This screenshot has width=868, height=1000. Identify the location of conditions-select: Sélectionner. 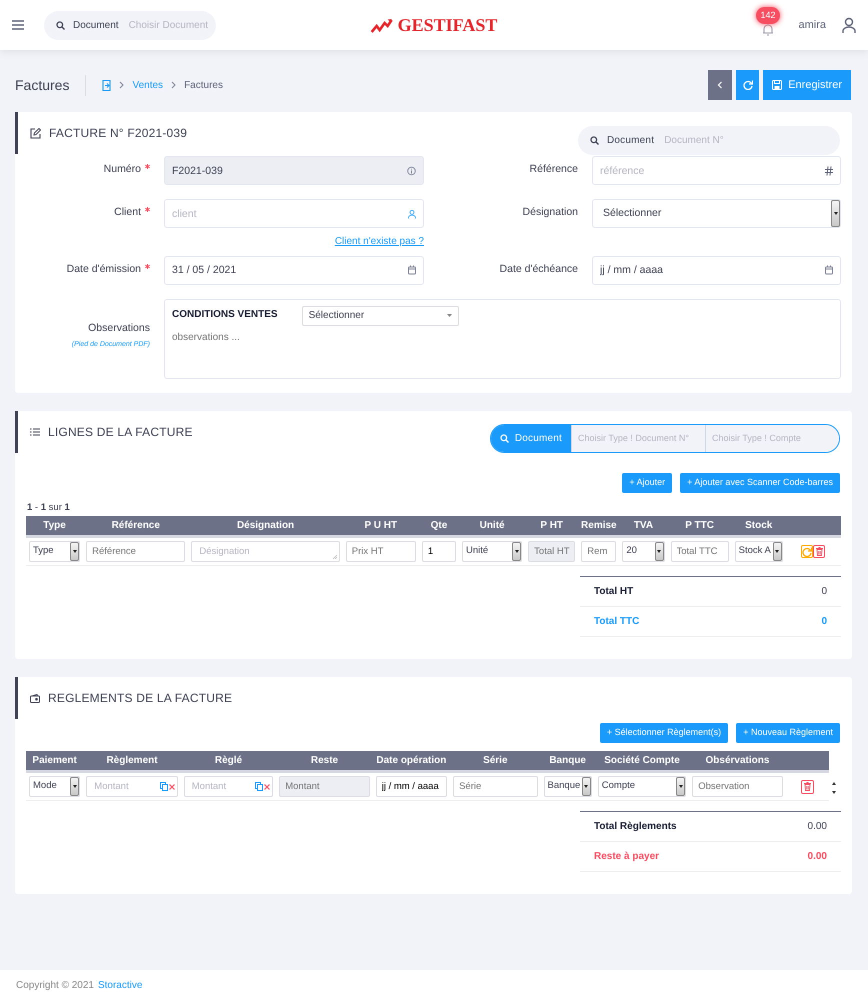
(380, 316).